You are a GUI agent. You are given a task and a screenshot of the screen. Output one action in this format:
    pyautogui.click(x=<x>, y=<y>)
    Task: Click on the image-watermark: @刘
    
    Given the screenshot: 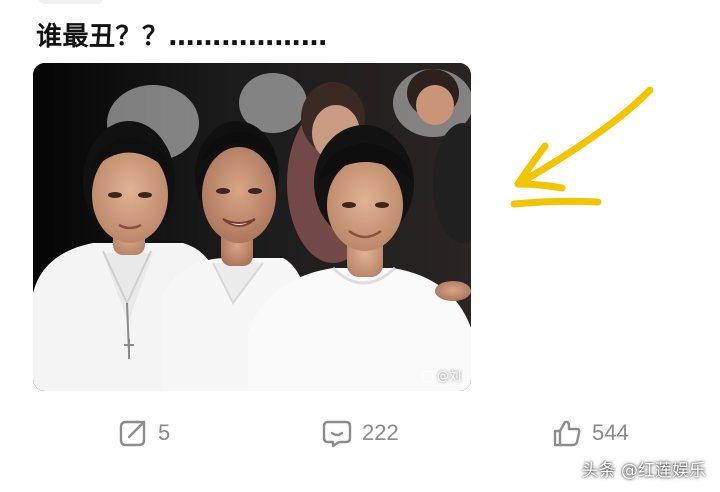 What is the action you would take?
    pyautogui.click(x=441, y=376)
    